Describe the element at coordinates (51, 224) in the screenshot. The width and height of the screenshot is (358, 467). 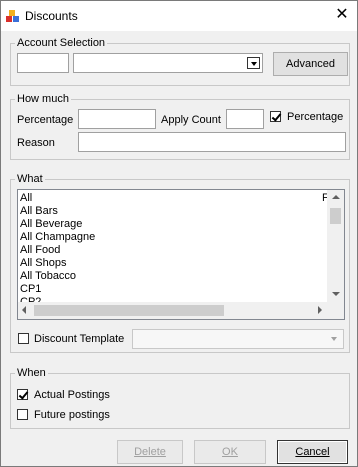
I see `list-item: All Beverage` at that location.